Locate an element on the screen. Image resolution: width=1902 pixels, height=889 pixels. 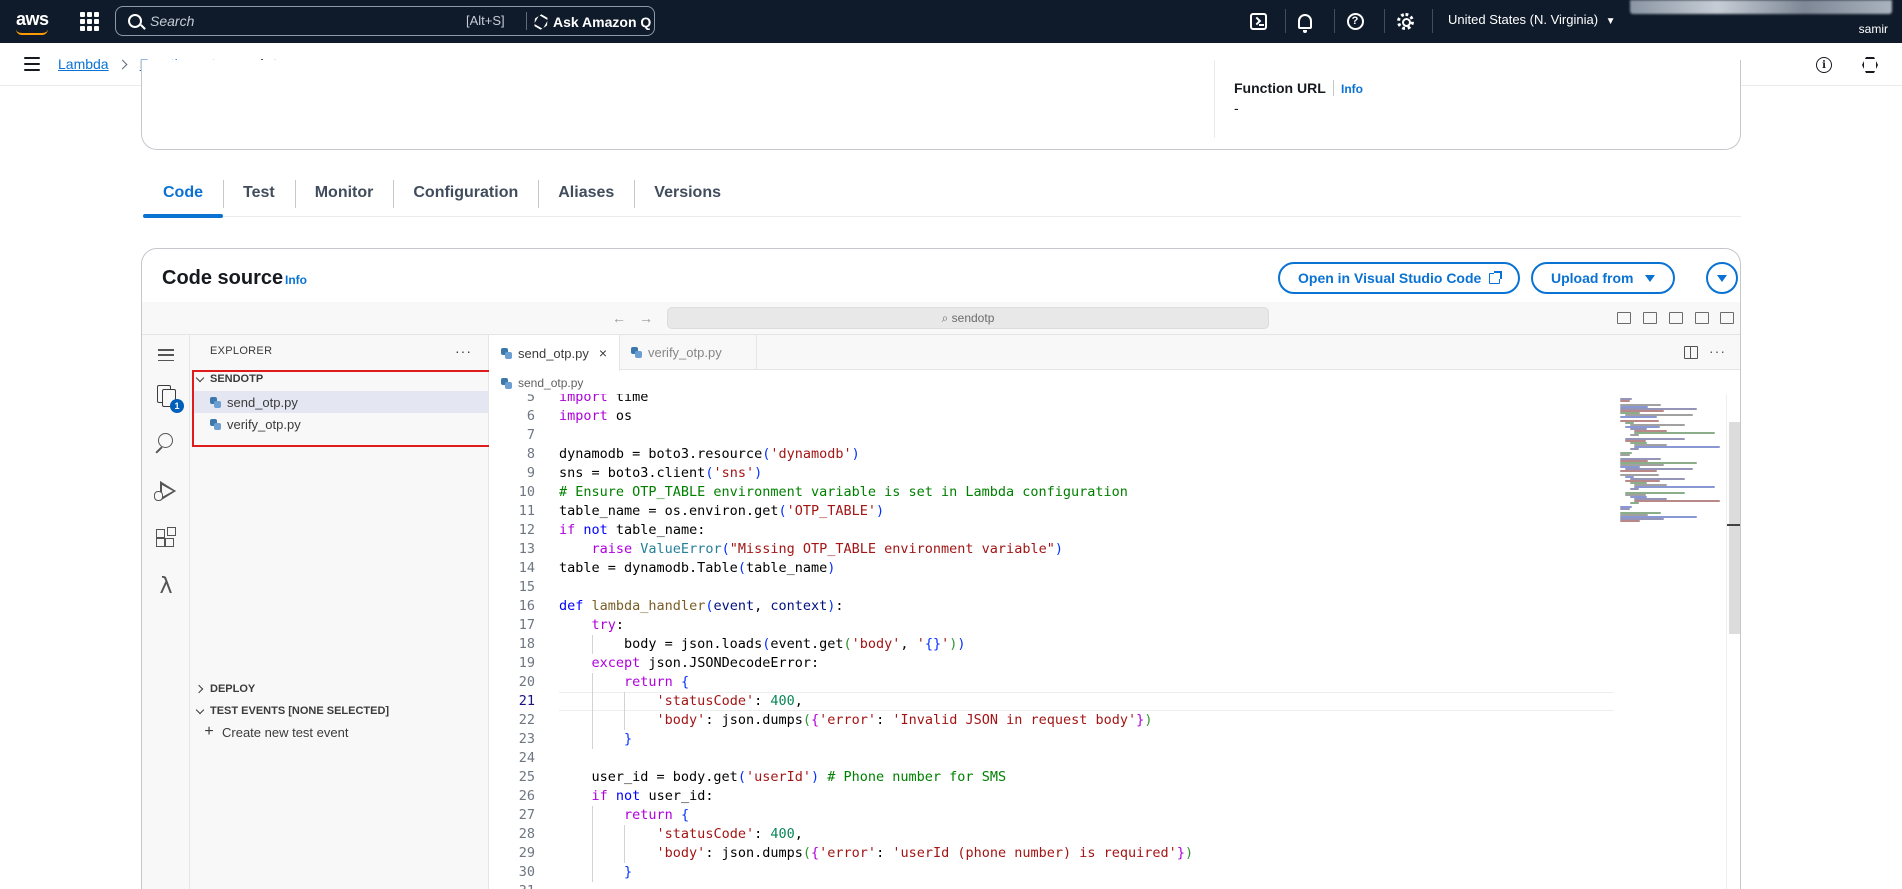
editor-breadcrumb: send_otp.py is located at coordinates (542, 383).